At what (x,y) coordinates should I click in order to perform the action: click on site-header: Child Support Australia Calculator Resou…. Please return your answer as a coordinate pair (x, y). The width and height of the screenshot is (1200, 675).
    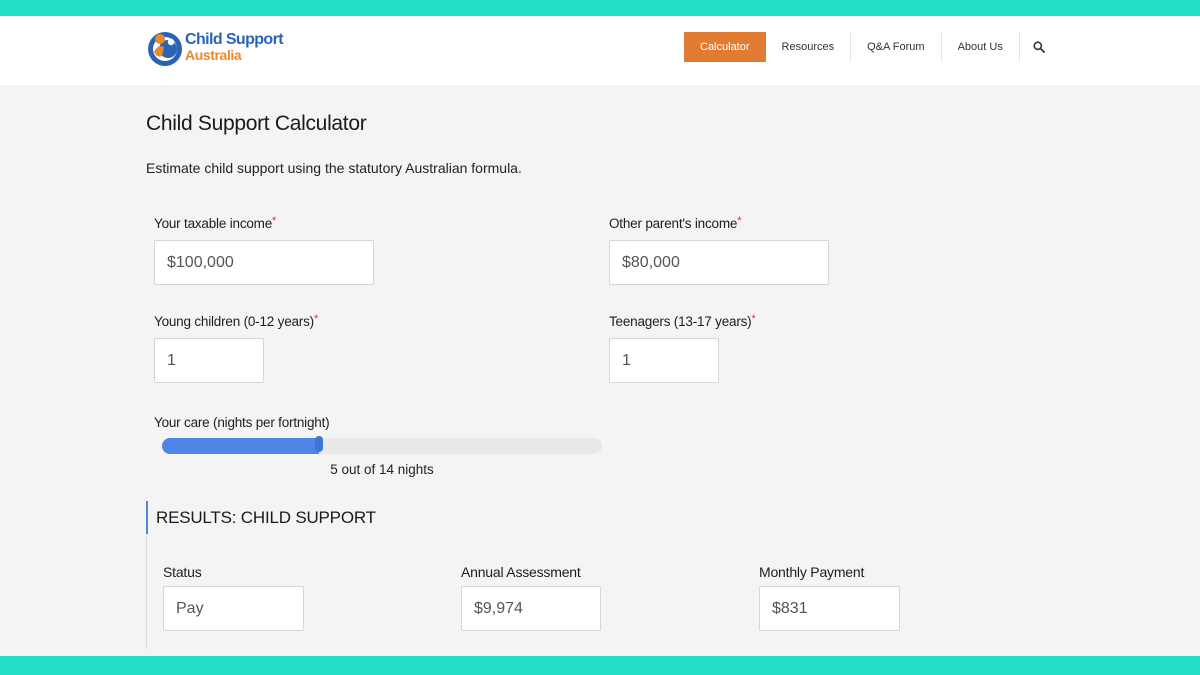
    Looking at the image, I should click on (600, 50).